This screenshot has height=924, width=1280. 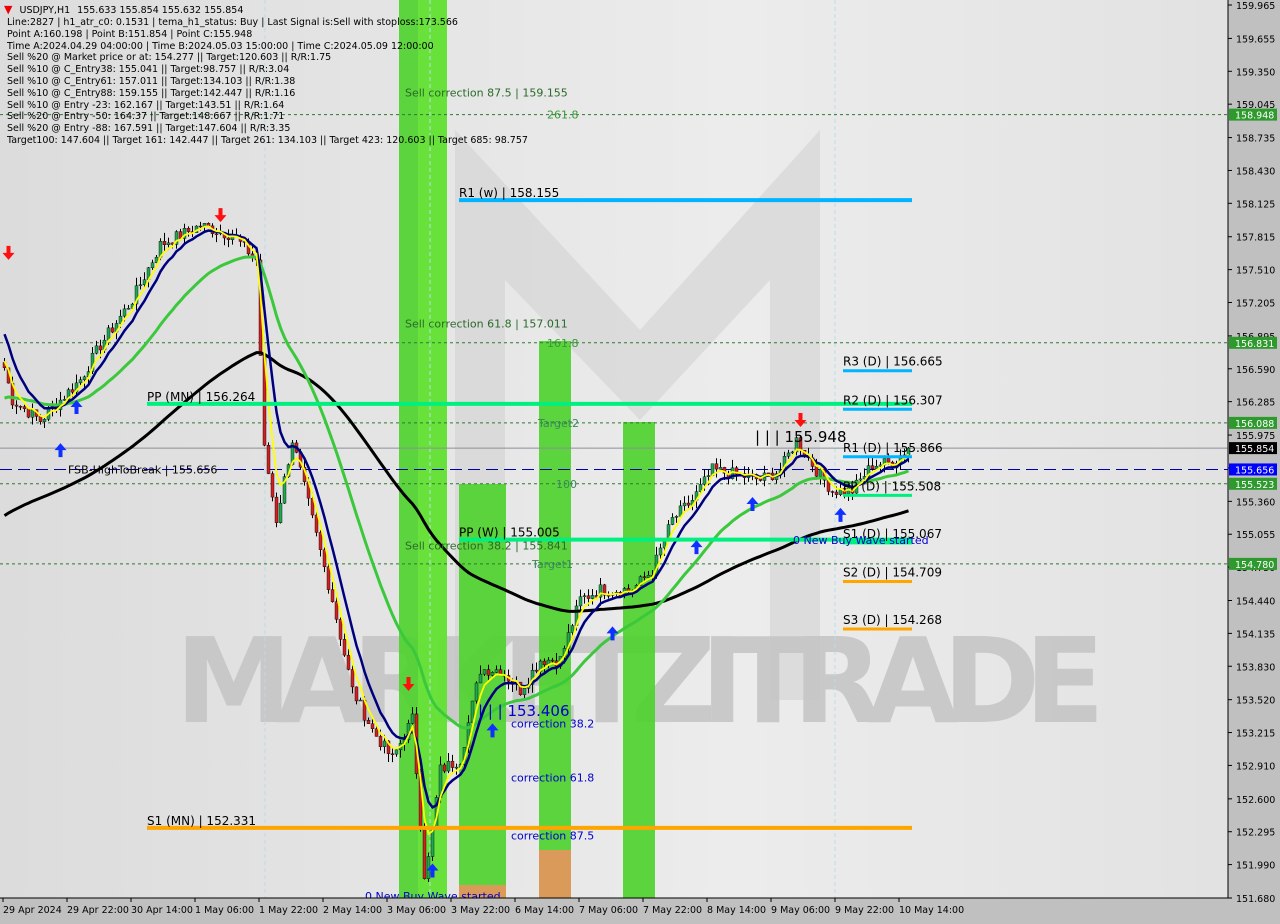 I want to click on ohlc-values: 155.633 155.854 155.632 155.854, so click(x=160, y=10).